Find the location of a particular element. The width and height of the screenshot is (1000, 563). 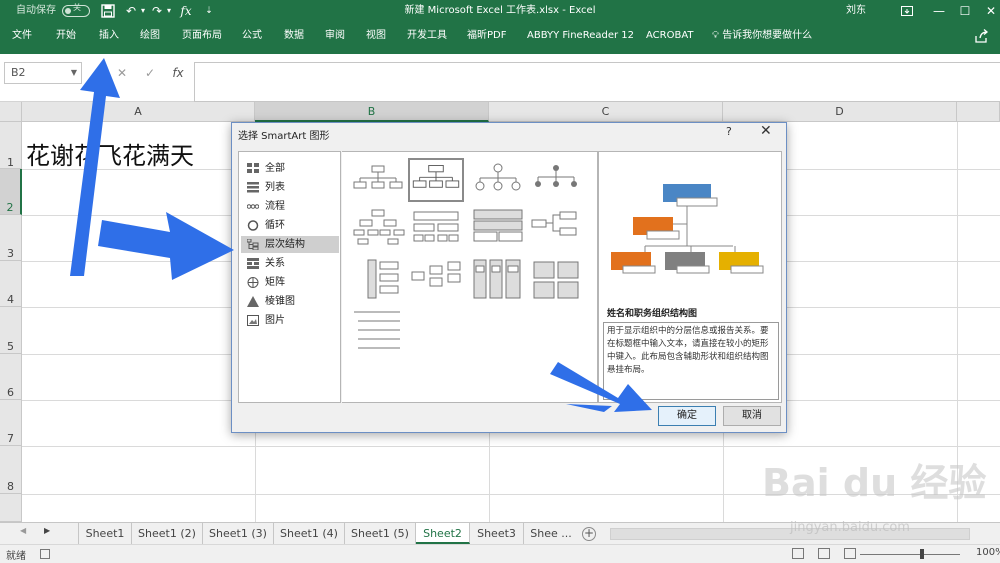

tab-formulas: 公式 is located at coordinates (252, 37).